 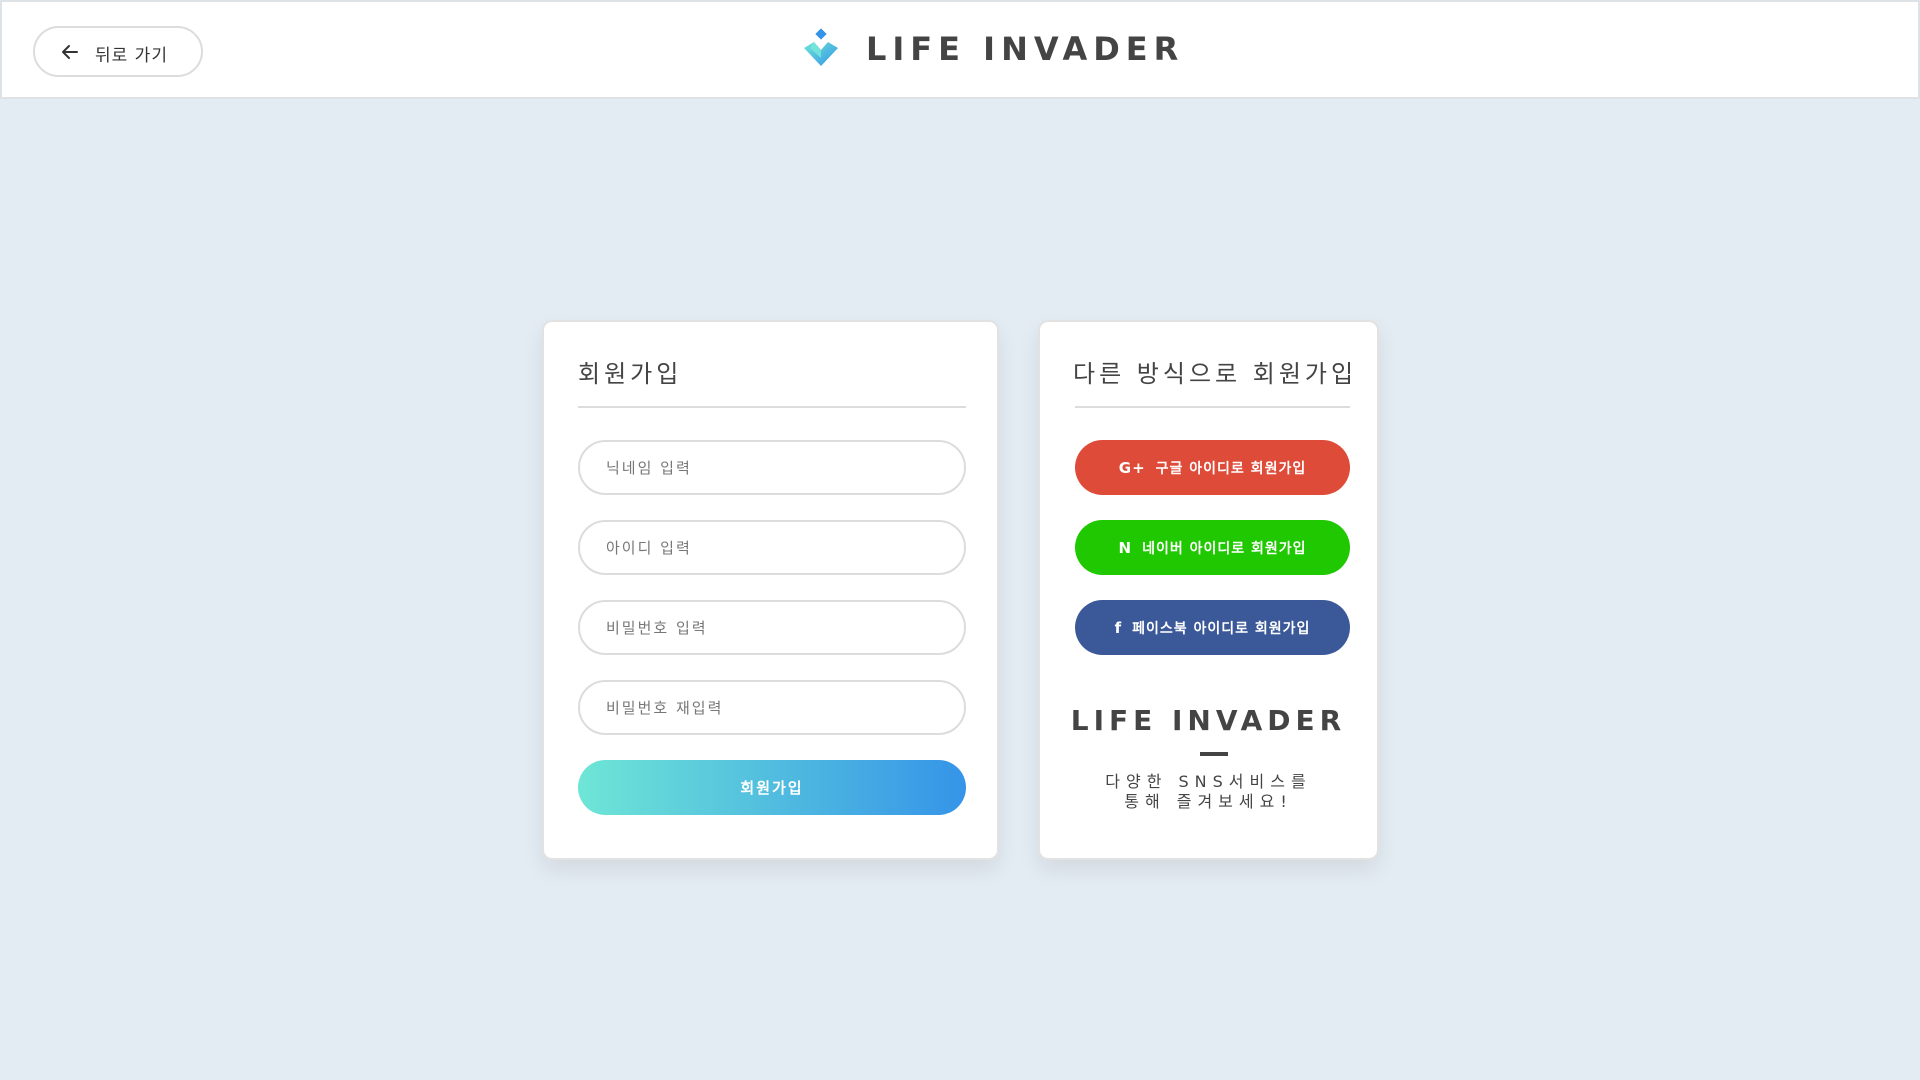 What do you see at coordinates (1221, 628) in the screenshot?
I see `facebook-signup-label: 페이스북 아이디로 회원가입` at bounding box center [1221, 628].